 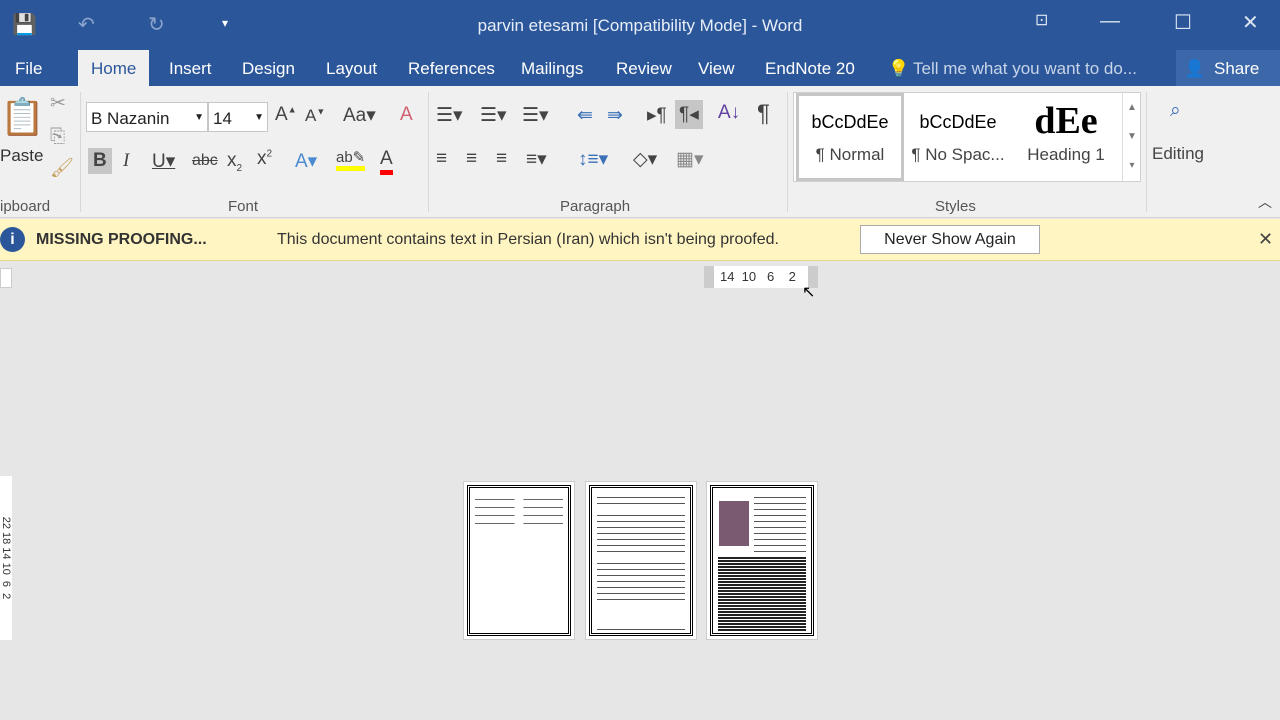 I want to click on tab-home: Home, so click(x=114, y=68).